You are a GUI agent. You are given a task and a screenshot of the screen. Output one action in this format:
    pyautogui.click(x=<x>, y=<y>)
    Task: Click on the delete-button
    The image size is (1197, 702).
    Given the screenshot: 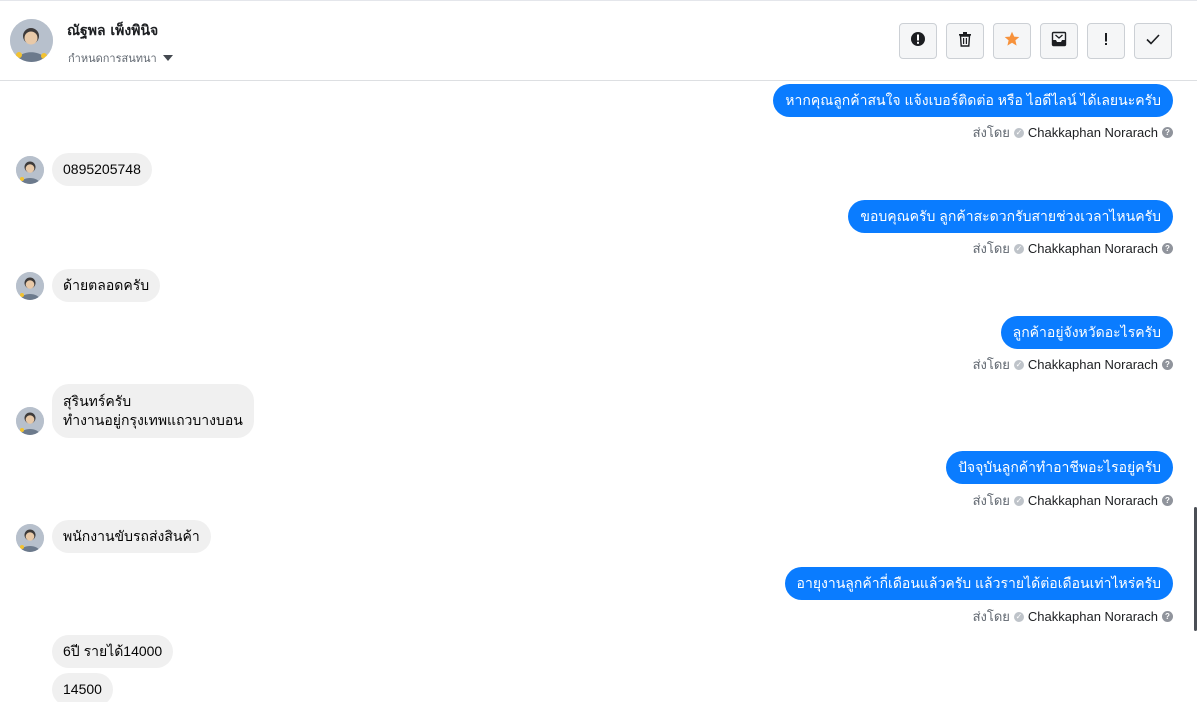 What is the action you would take?
    pyautogui.click(x=965, y=41)
    